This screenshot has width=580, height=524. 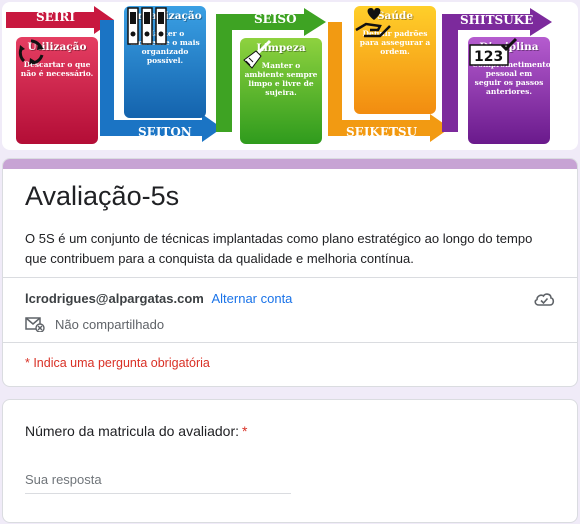 I want to click on account-email: lcrodrigues@alpargatas.com, so click(x=114, y=298).